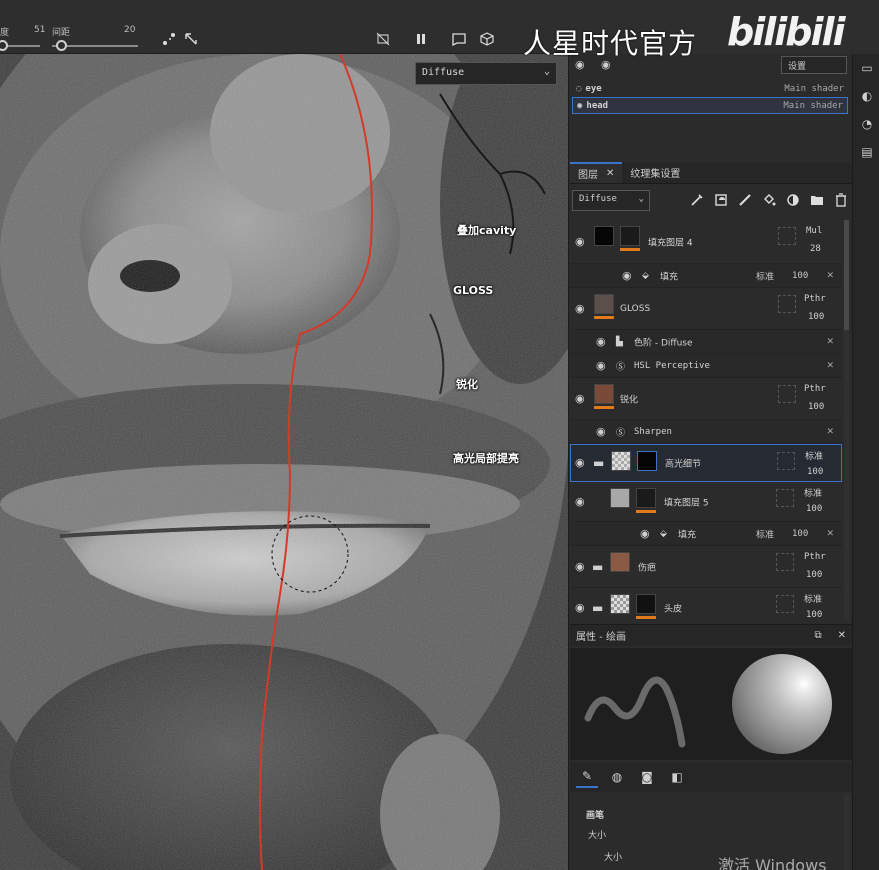 This screenshot has height=870, width=879. I want to click on spacing-value: 20, so click(129, 30).